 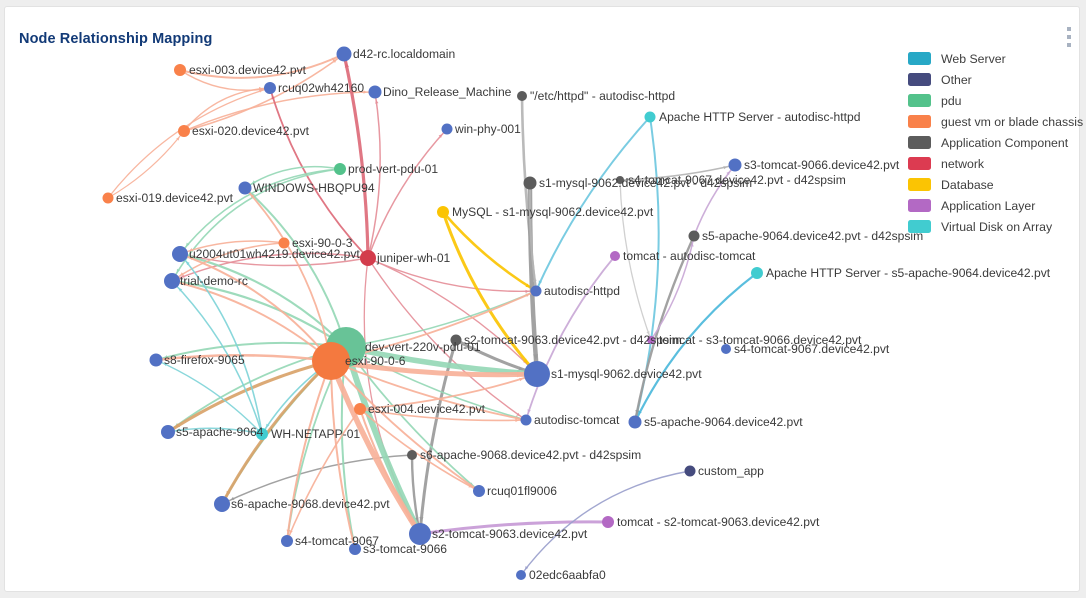 I want to click on legend-label: Virtual Disk on Array, so click(x=997, y=226).